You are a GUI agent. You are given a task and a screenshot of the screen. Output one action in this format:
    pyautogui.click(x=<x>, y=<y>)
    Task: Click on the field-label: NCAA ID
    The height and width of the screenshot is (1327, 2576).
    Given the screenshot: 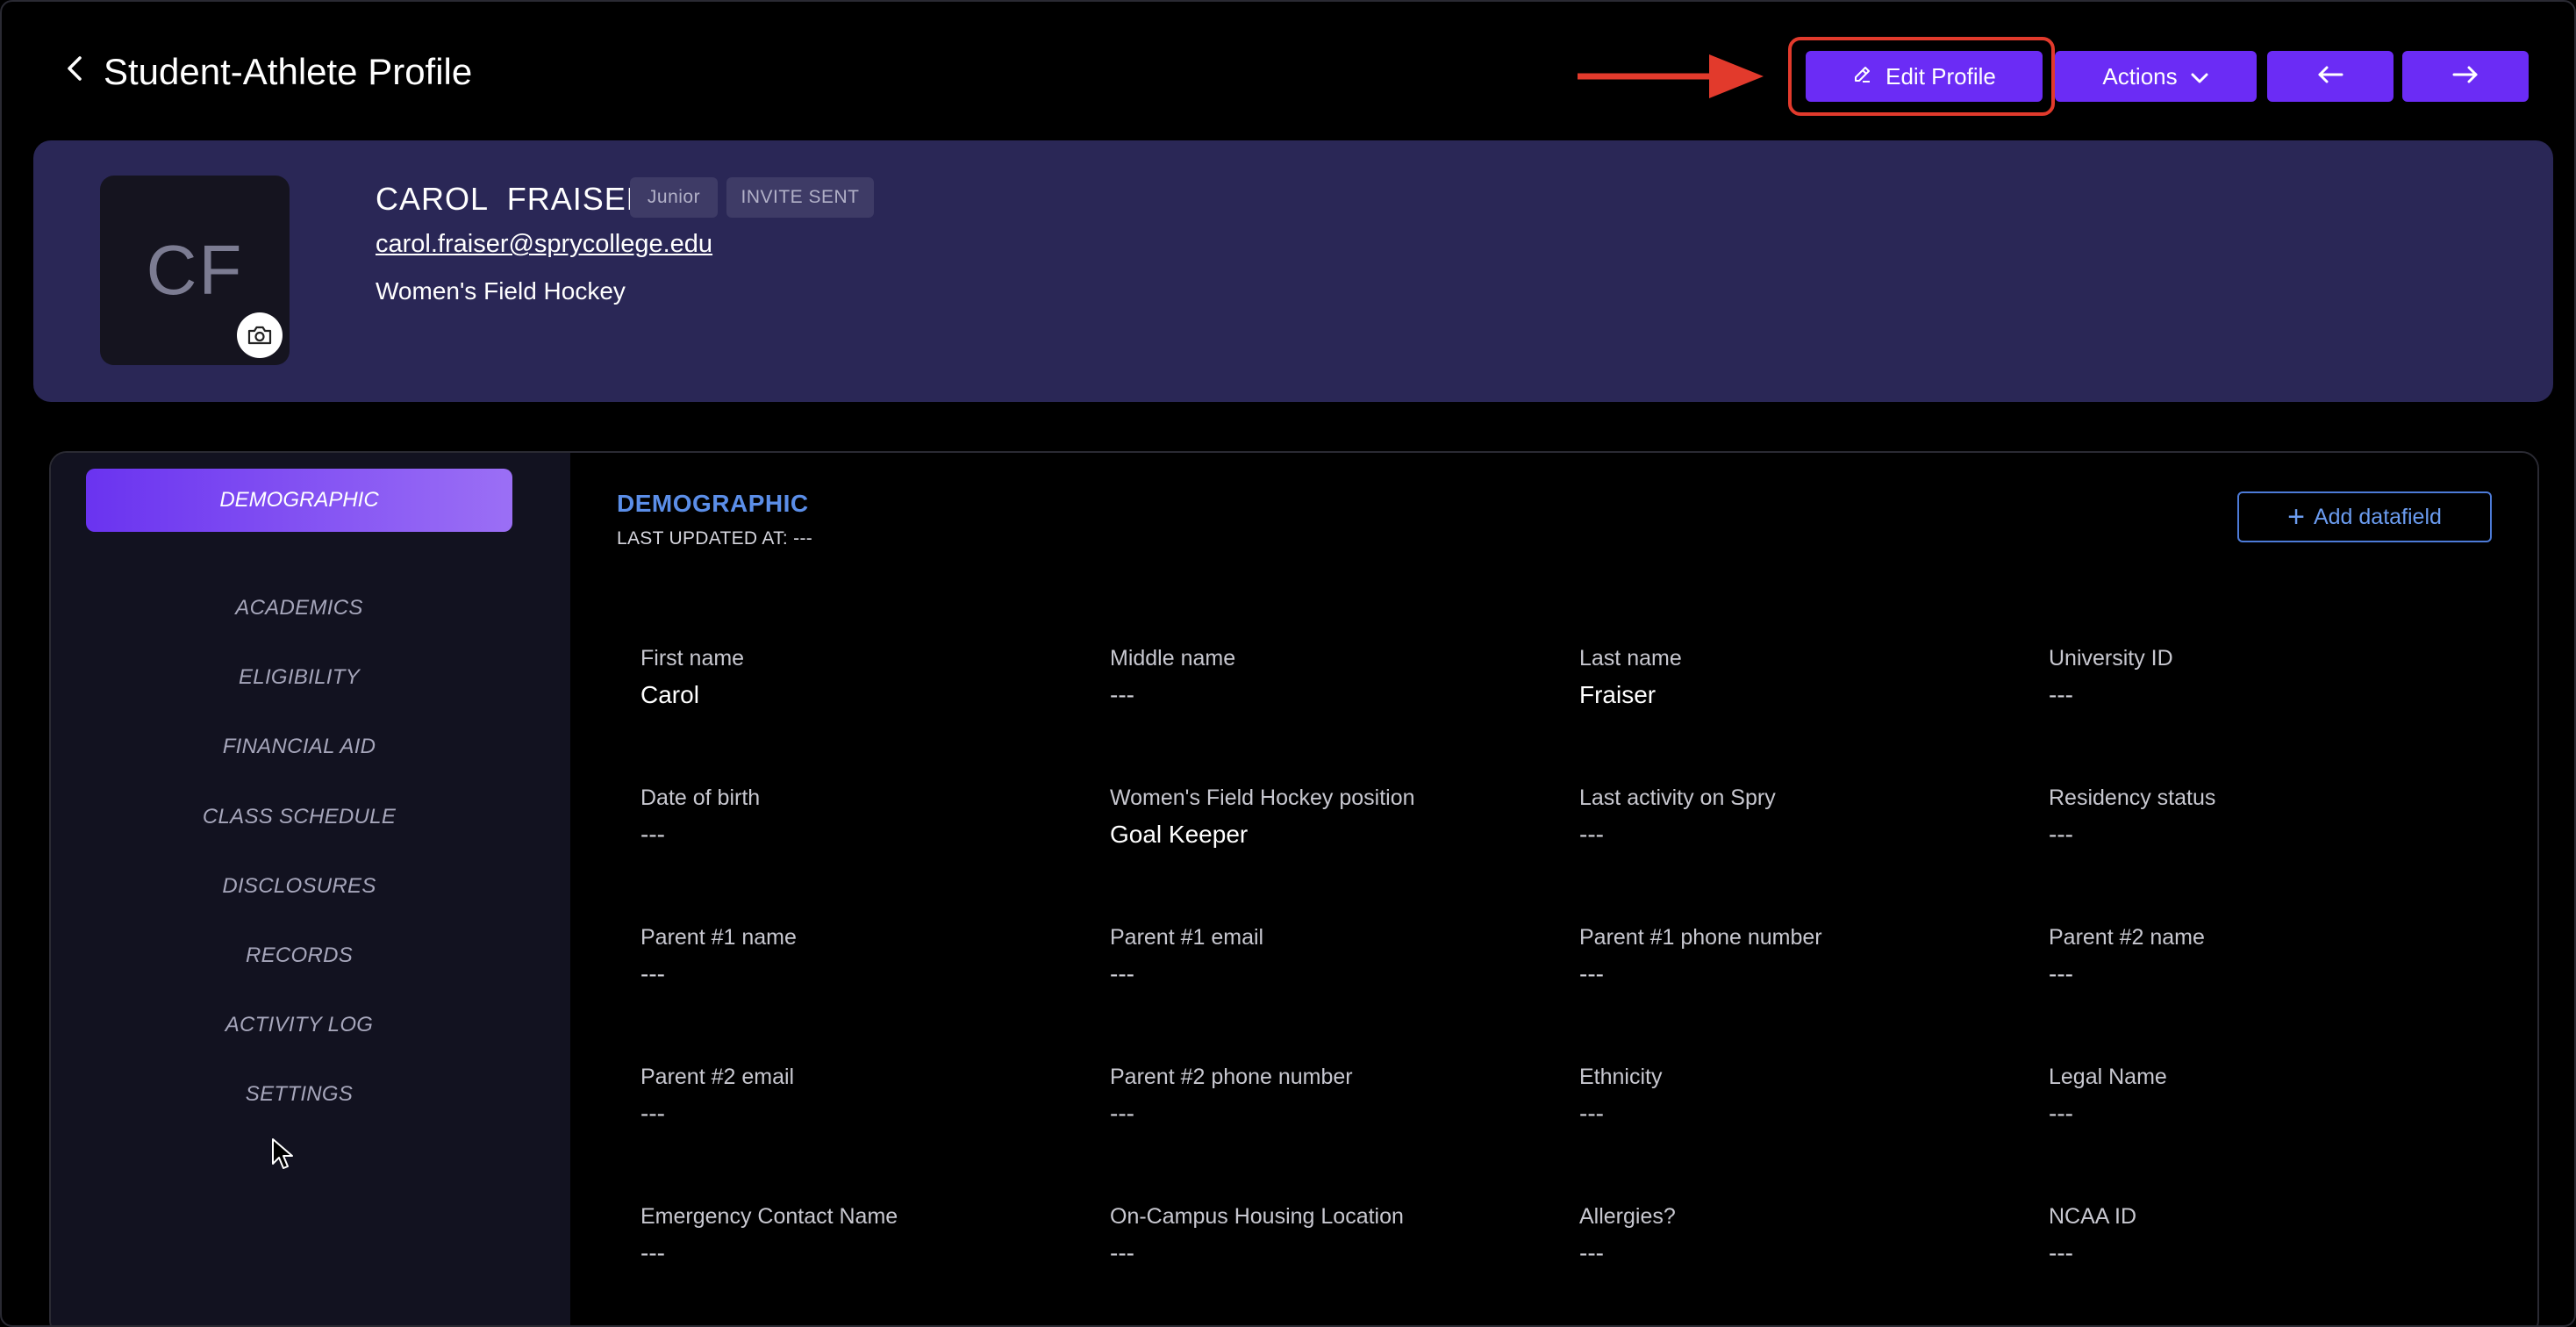 What is the action you would take?
    pyautogui.click(x=2093, y=1216)
    